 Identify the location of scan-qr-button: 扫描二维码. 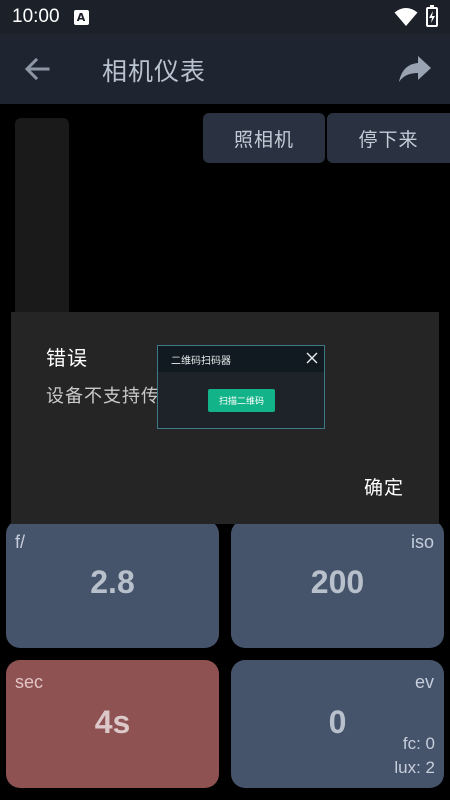
(241, 400).